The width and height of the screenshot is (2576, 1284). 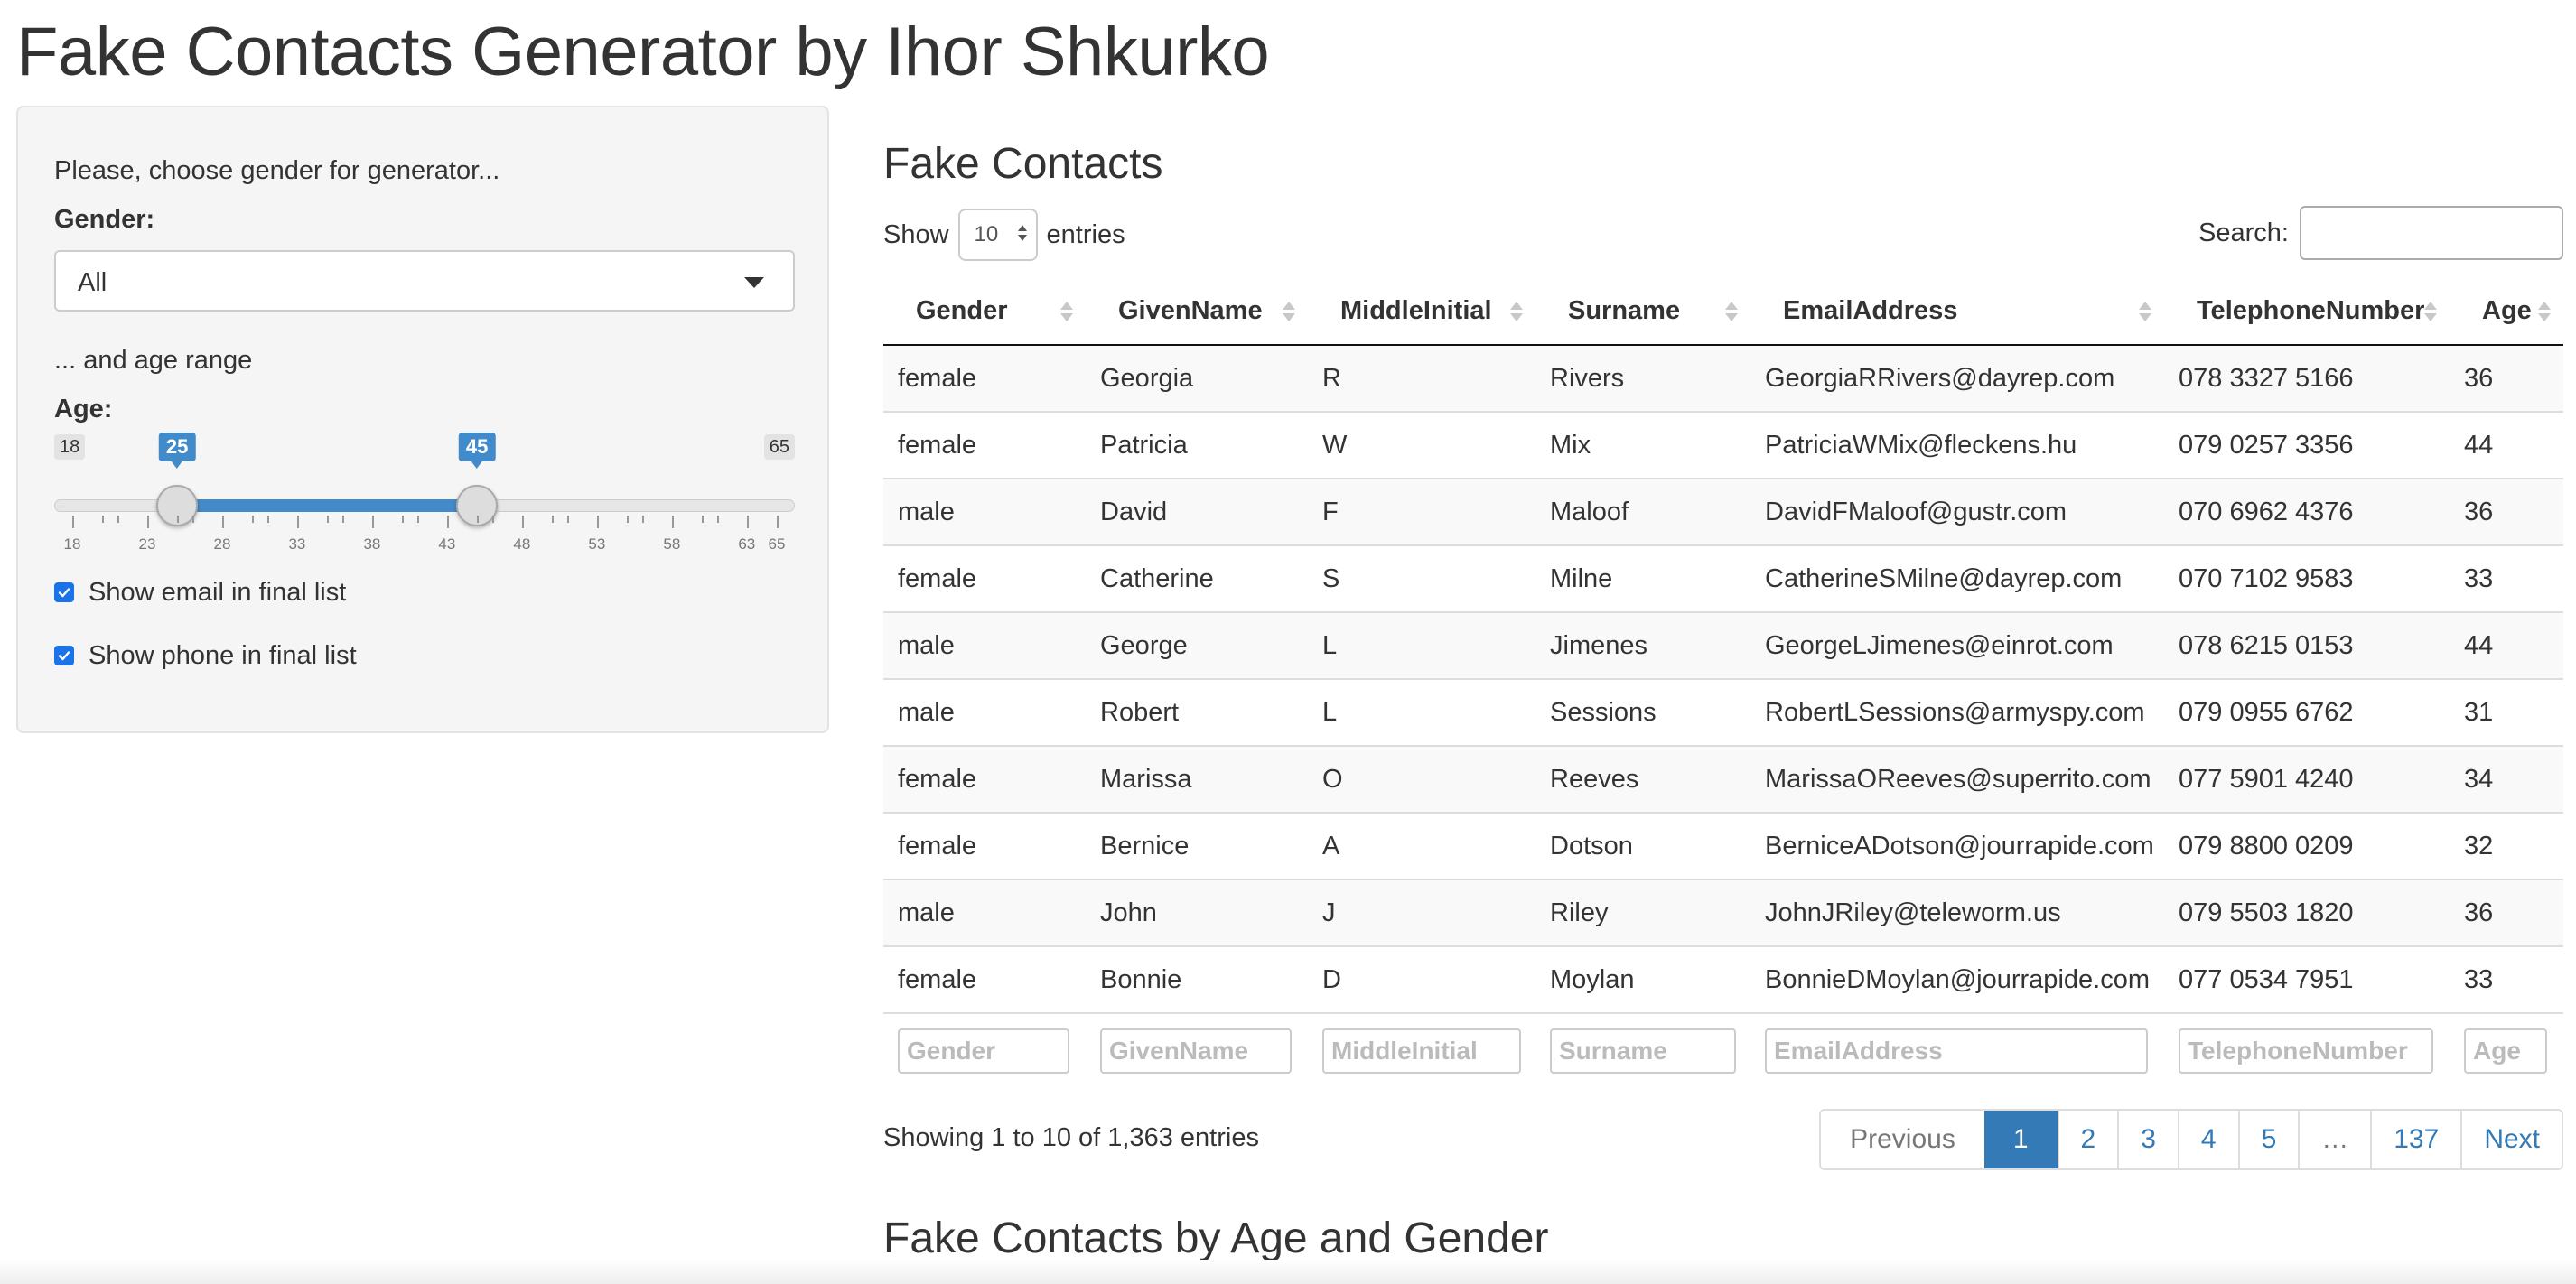 I want to click on filter-cell: Age, so click(x=2506, y=1049).